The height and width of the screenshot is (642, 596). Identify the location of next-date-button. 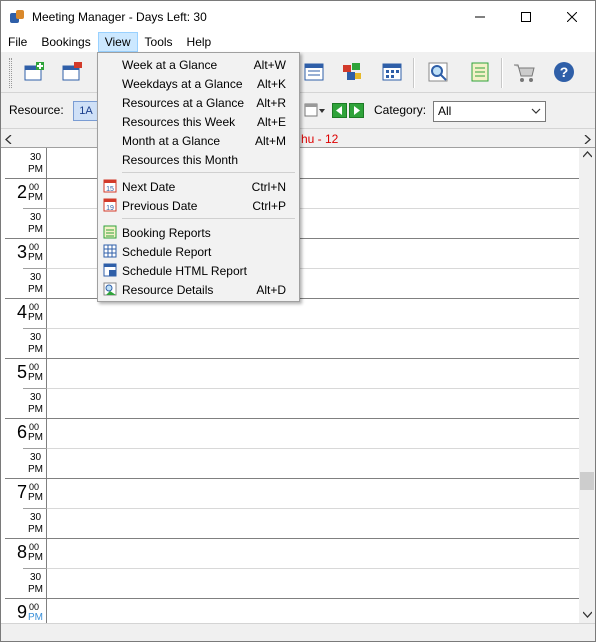
(356, 110).